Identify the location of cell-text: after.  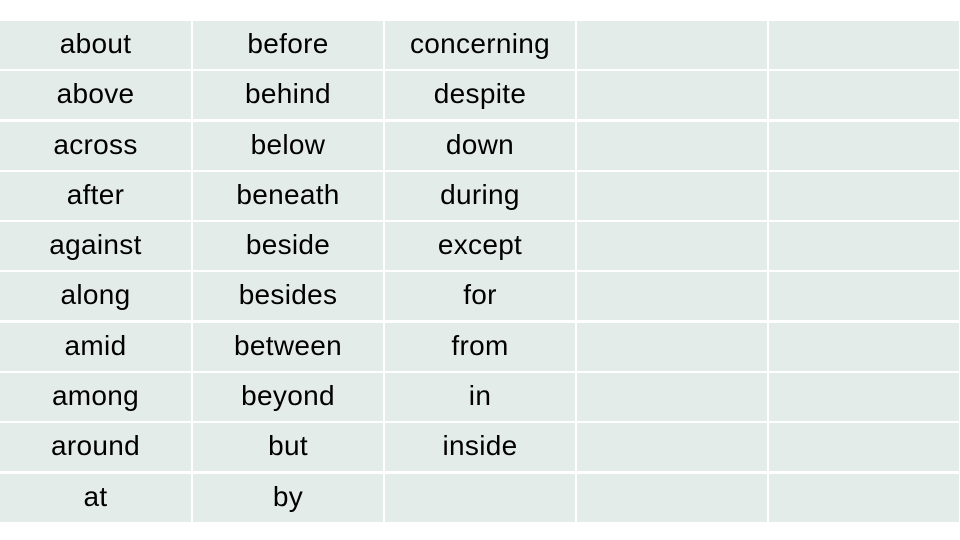
(95, 194).